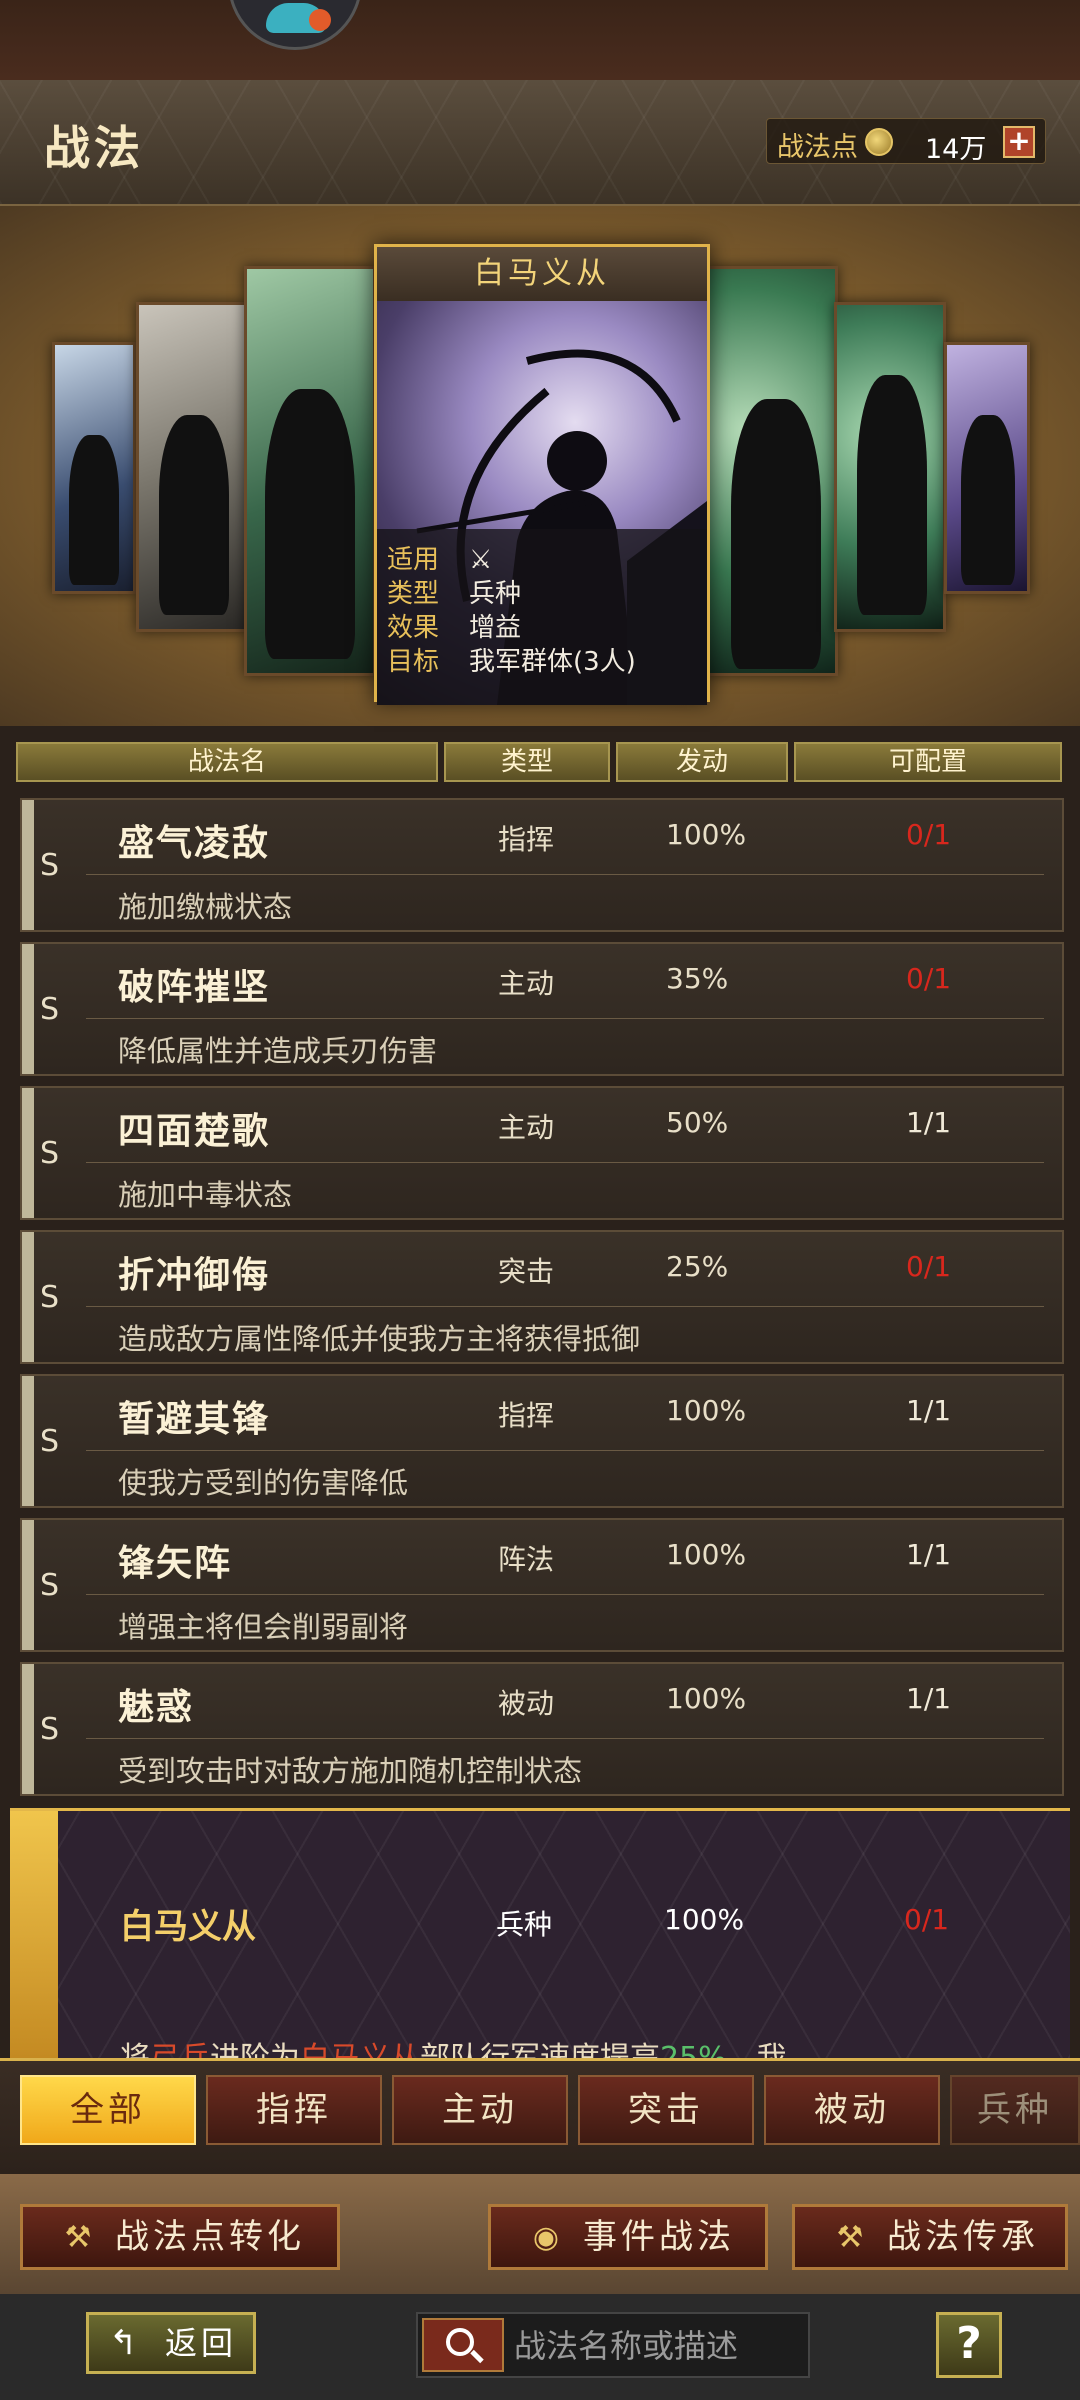  Describe the element at coordinates (180, 2049) in the screenshot. I see `desc-highlight: 弓兵` at that location.